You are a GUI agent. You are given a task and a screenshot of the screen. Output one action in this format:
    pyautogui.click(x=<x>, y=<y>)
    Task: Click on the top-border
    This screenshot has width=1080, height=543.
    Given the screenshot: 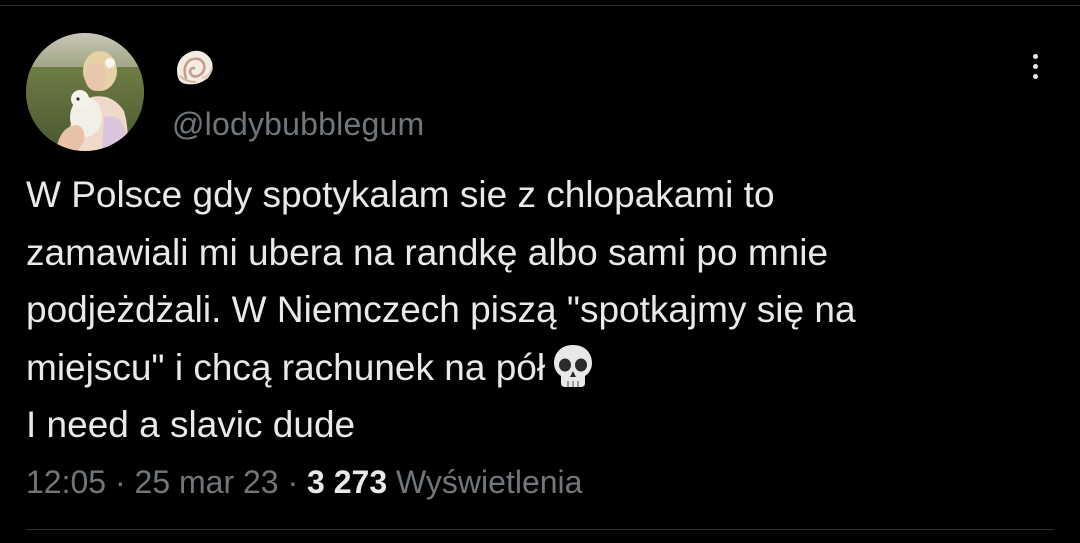 What is the action you would take?
    pyautogui.click(x=540, y=3)
    